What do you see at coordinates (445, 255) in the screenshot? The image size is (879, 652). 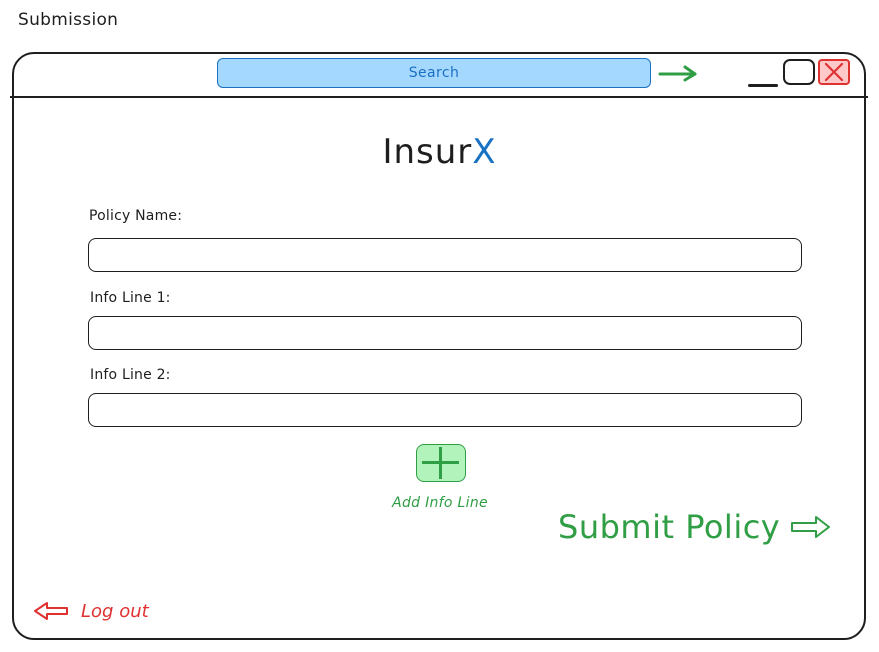 I see `policy-name-input` at bounding box center [445, 255].